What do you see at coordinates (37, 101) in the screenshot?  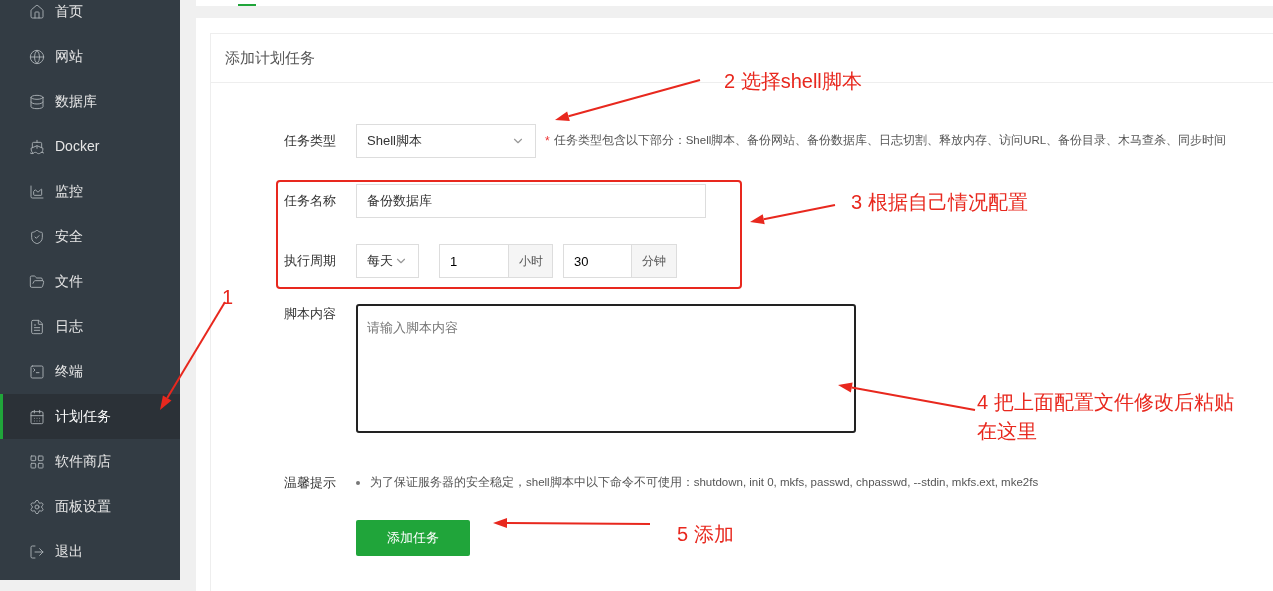 I see `database-icon` at bounding box center [37, 101].